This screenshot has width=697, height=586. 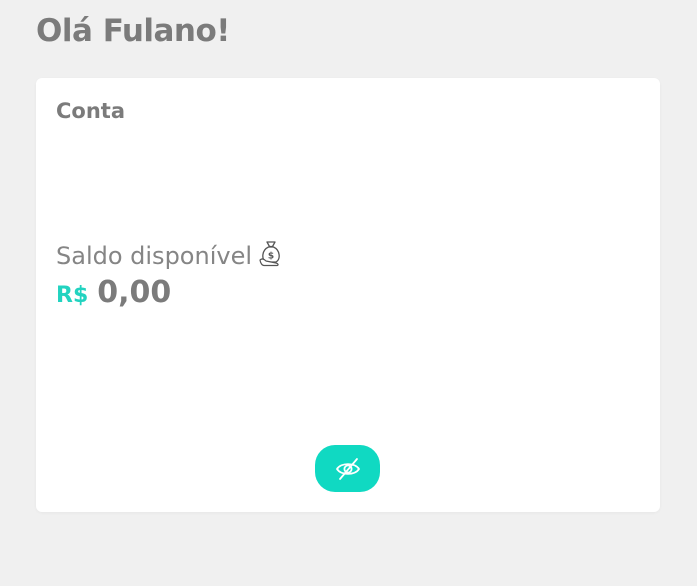 I want to click on greeting-title: Olá Fulano!, so click(x=133, y=31).